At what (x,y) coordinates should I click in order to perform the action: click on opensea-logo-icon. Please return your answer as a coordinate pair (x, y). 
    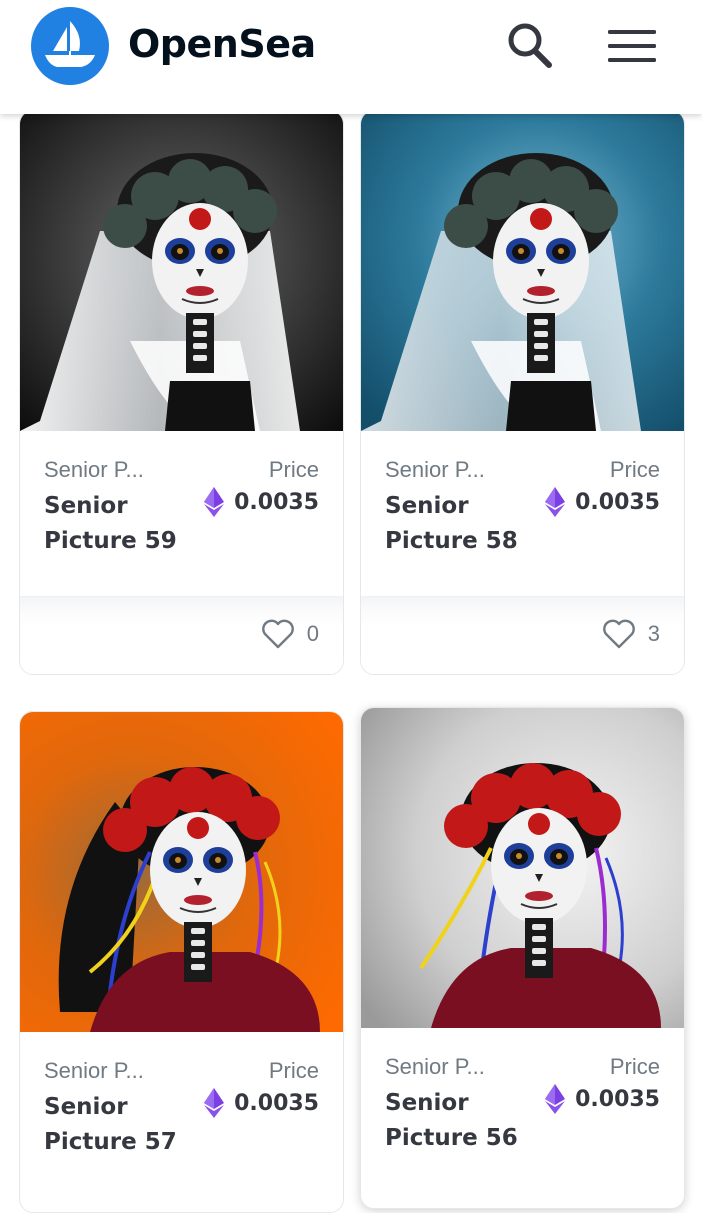
    Looking at the image, I should click on (70, 46).